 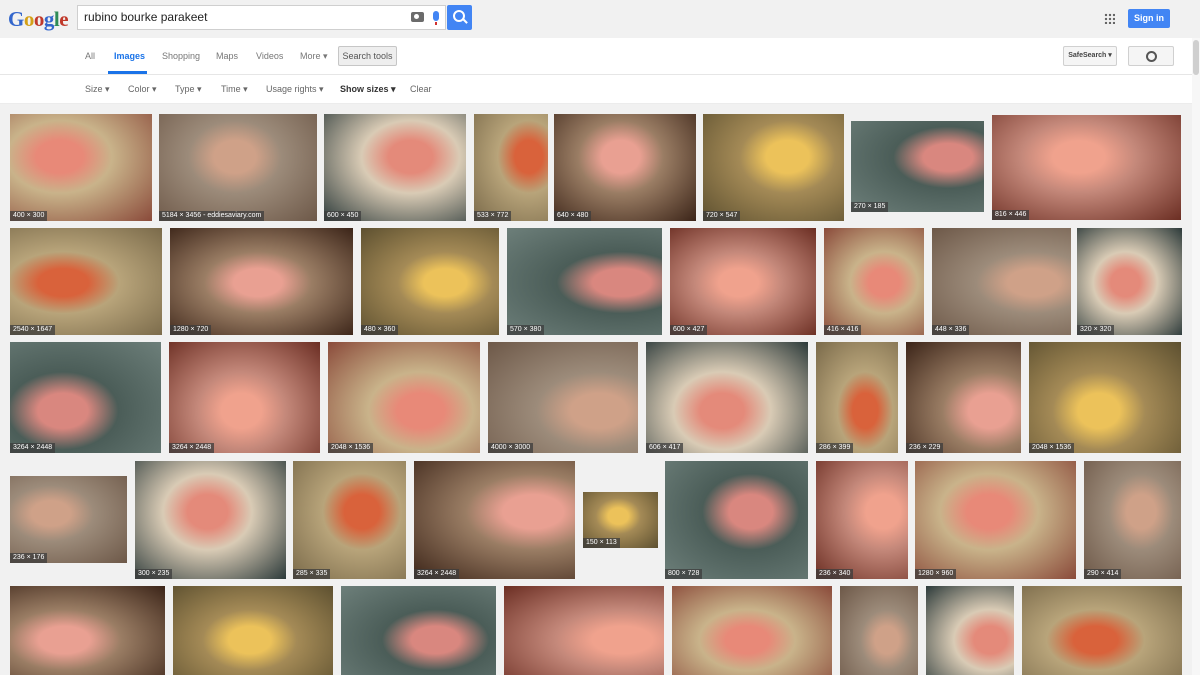 What do you see at coordinates (843, 330) in the screenshot?
I see `image-dimensions-label: 416 × 416` at bounding box center [843, 330].